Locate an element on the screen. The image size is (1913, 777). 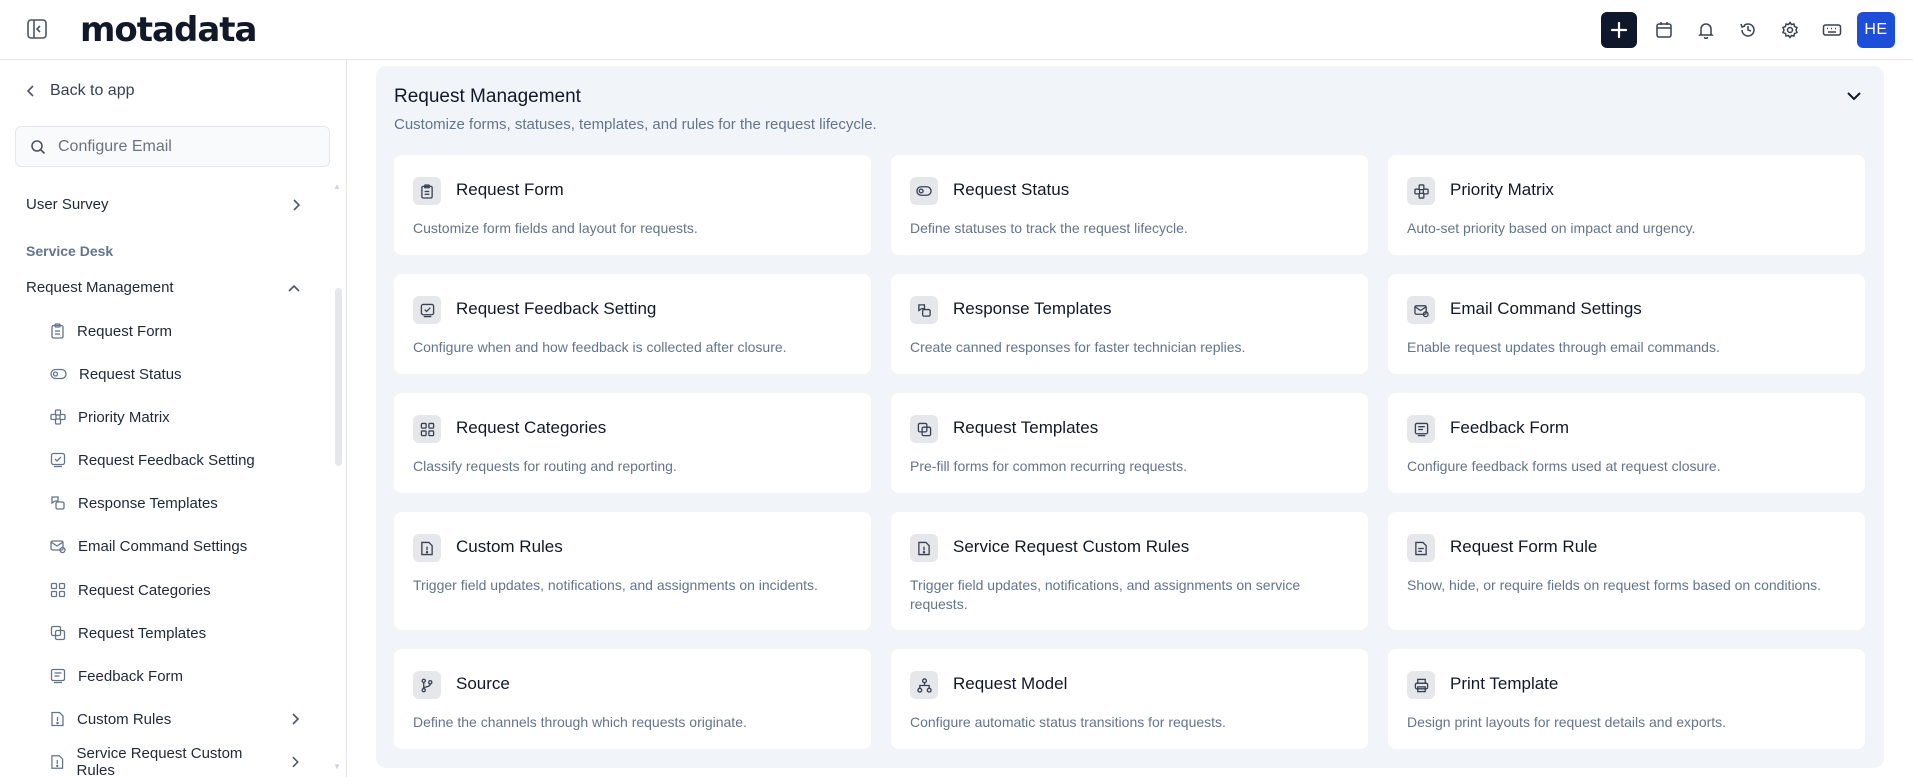
add-button is located at coordinates (1619, 30).